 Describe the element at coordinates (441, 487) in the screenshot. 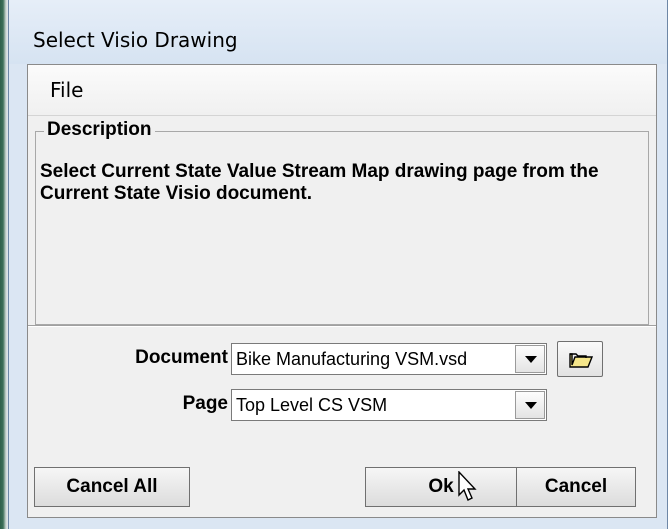

I see `ok-button: Ok` at that location.